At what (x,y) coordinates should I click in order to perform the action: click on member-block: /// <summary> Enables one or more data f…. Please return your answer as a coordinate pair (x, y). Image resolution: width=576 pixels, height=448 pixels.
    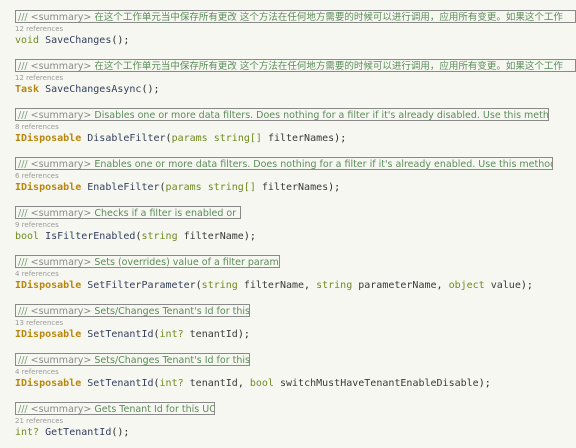
    Looking at the image, I should click on (295, 181).